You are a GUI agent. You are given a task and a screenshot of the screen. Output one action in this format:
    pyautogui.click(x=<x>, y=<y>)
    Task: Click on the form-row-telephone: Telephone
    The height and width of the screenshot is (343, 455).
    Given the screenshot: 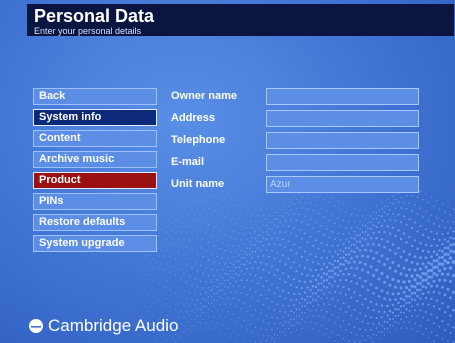 What is the action you would take?
    pyautogui.click(x=296, y=140)
    